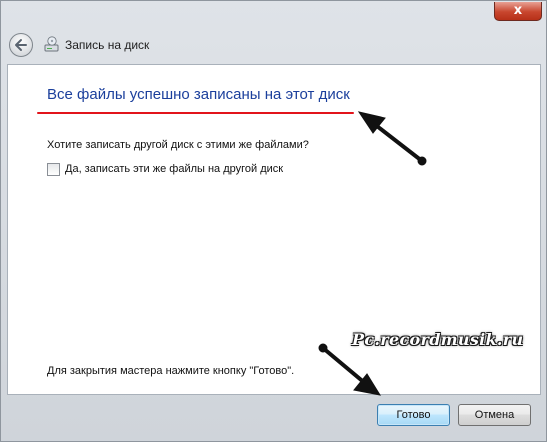 This screenshot has width=547, height=442. Describe the element at coordinates (53, 169) in the screenshot. I see `burn-another-disc-checkbox` at that location.